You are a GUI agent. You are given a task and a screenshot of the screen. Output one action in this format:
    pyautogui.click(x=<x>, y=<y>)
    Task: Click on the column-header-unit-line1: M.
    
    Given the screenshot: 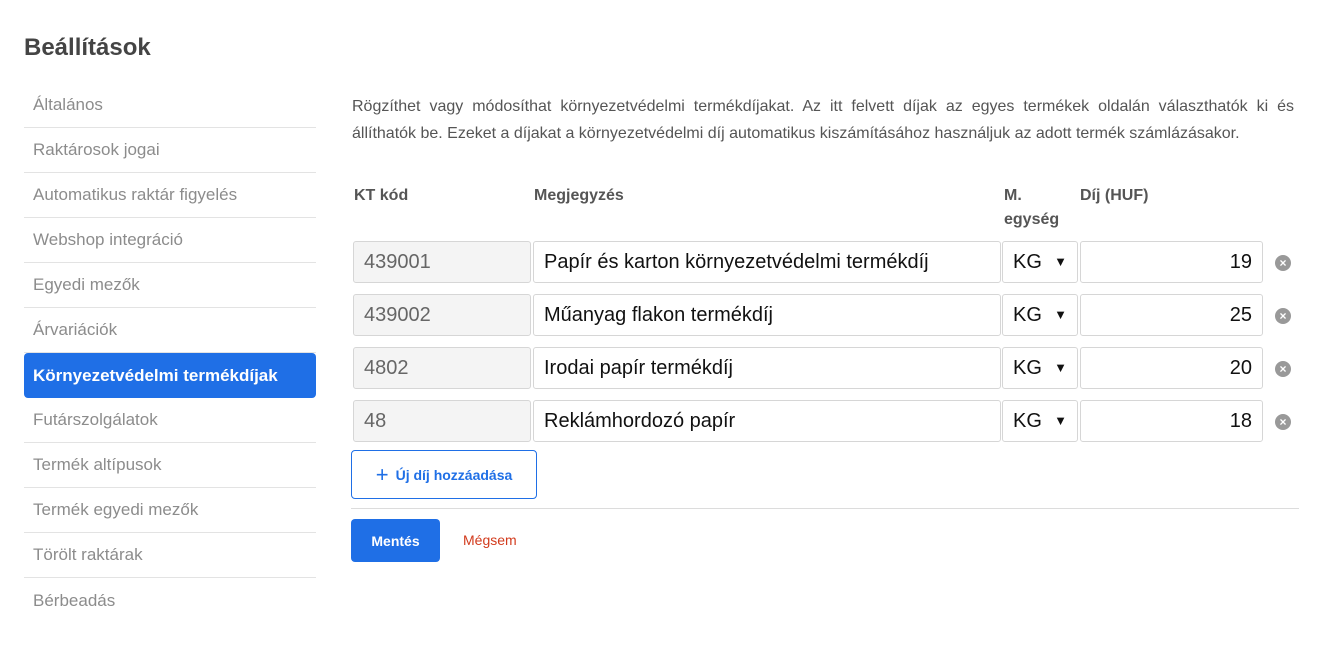 What is the action you would take?
    pyautogui.click(x=1013, y=195)
    